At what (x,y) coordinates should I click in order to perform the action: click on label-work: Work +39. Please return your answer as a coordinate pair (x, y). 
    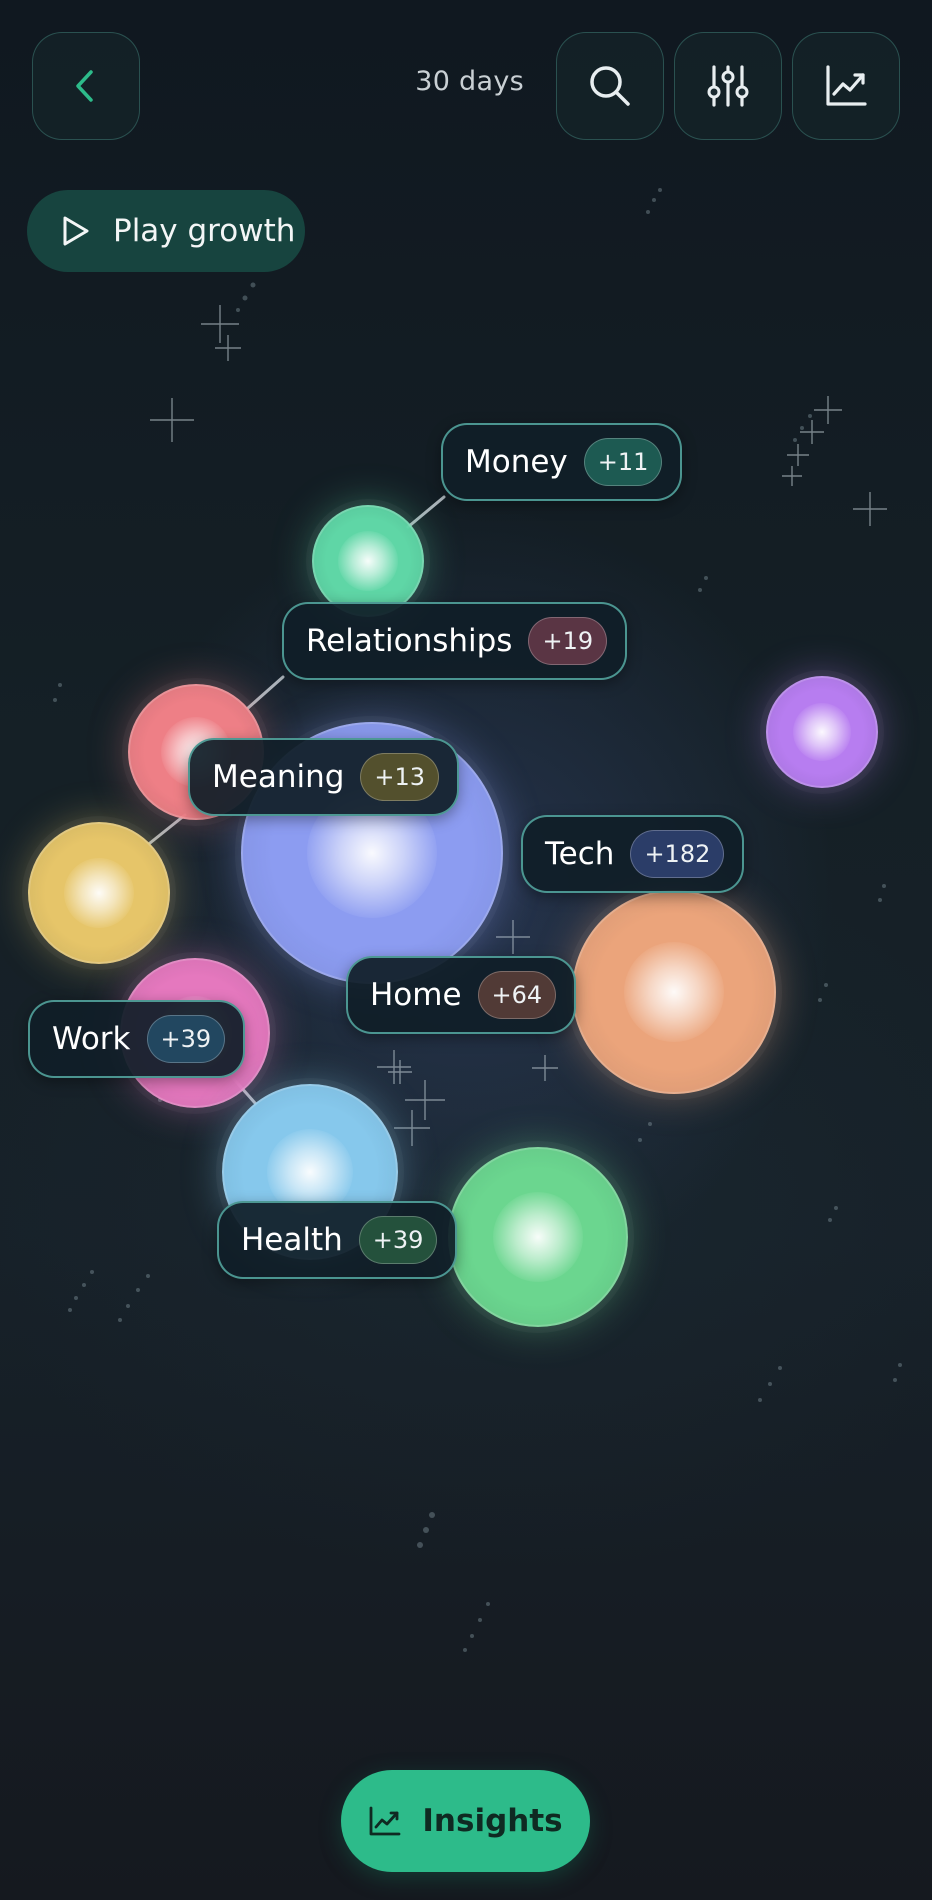
    Looking at the image, I should click on (137, 1039).